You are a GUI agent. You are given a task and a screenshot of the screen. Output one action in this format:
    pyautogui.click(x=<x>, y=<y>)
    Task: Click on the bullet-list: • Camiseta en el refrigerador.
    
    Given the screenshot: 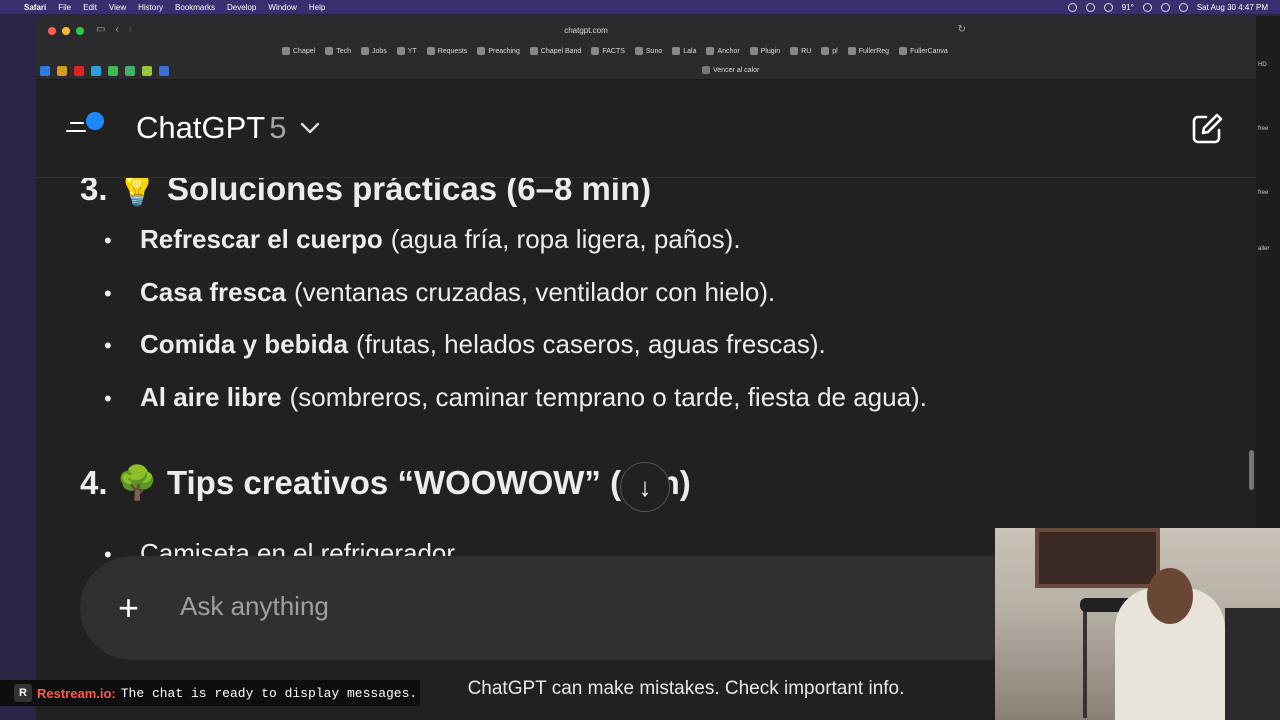 What is the action you would take?
    pyautogui.click(x=282, y=548)
    